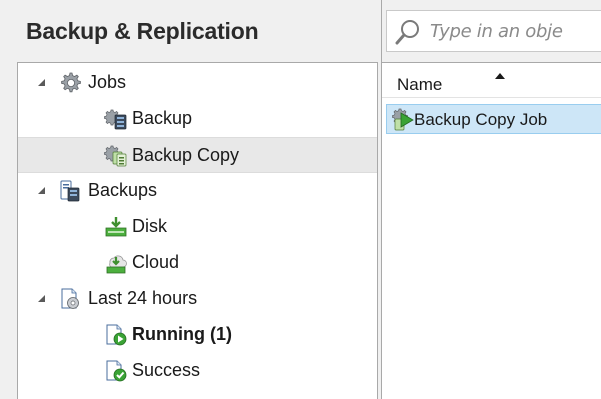 The image size is (601, 399). I want to click on search-input: Type in an obje, so click(493, 31).